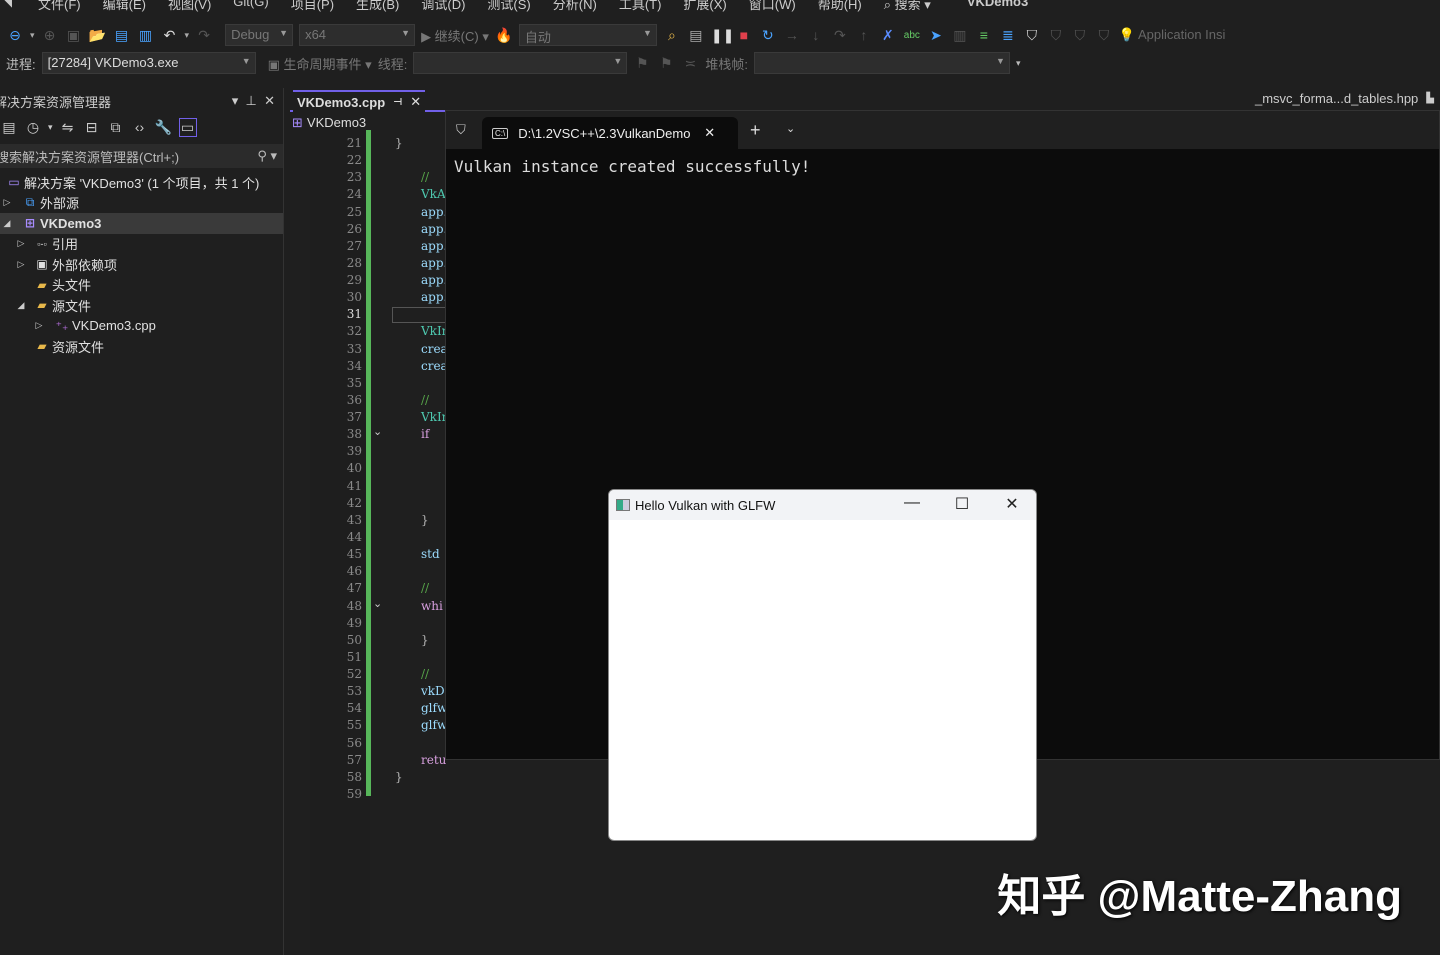 The image size is (1440, 955). Describe the element at coordinates (504, 35) in the screenshot. I see `hot-reload-icon: 🔥` at that location.